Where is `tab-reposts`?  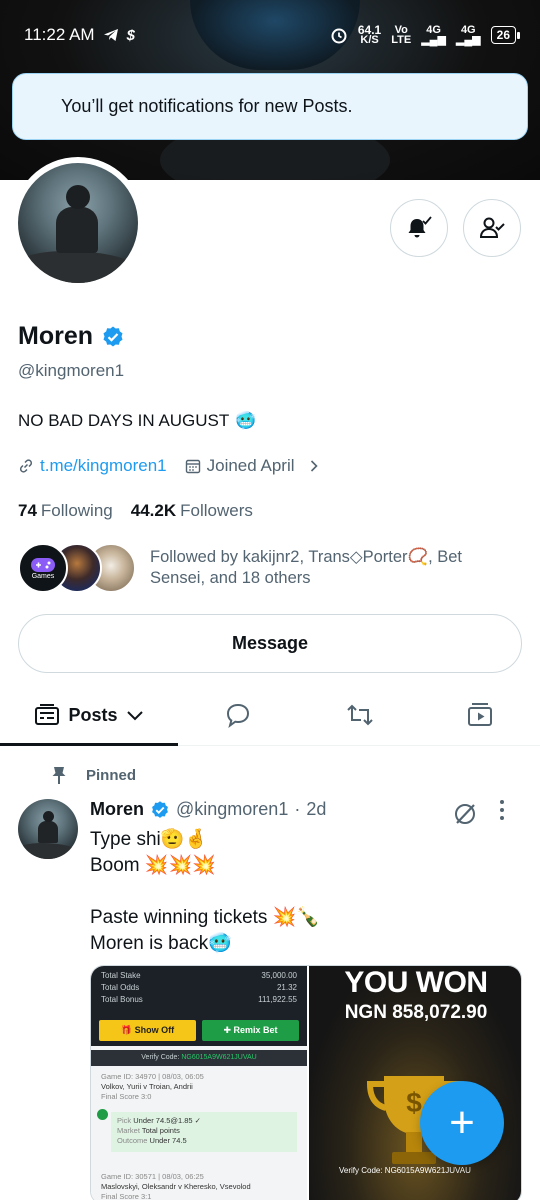 tab-reposts is located at coordinates (360, 715).